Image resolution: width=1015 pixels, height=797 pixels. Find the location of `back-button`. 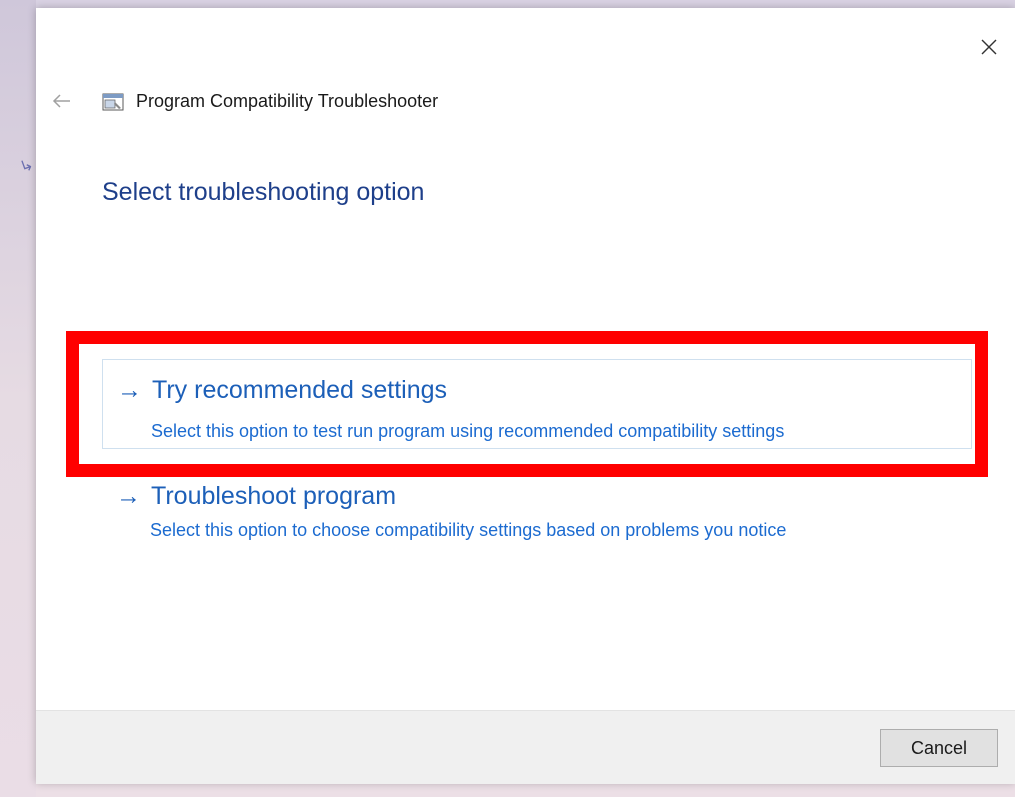

back-button is located at coordinates (62, 101).